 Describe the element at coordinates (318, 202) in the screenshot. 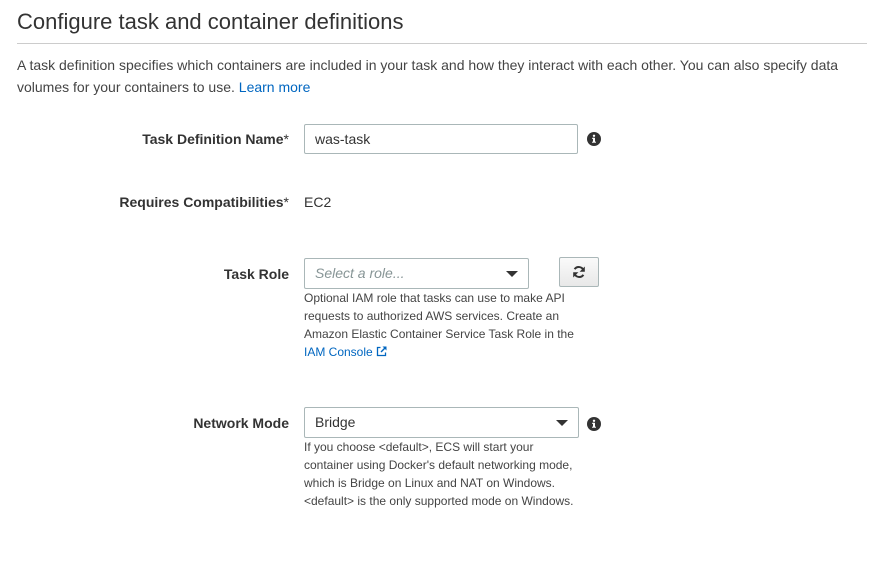

I see `requires-compatibilities-value: EC2` at that location.